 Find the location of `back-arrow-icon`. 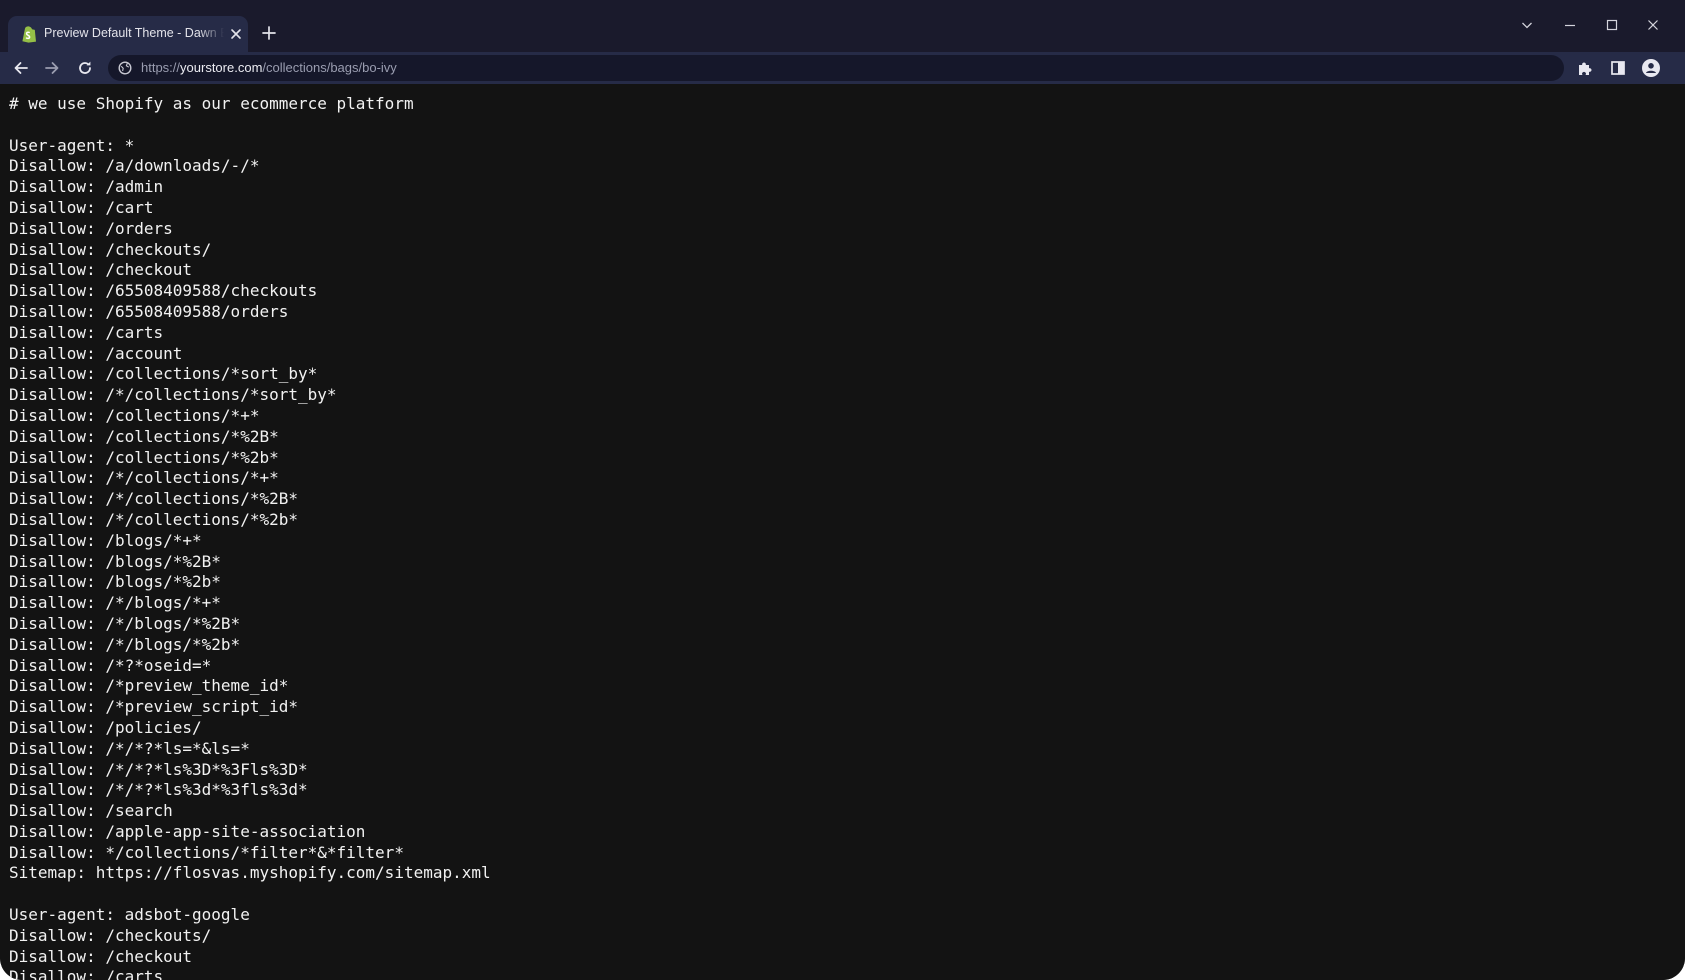

back-arrow-icon is located at coordinates (21, 68).